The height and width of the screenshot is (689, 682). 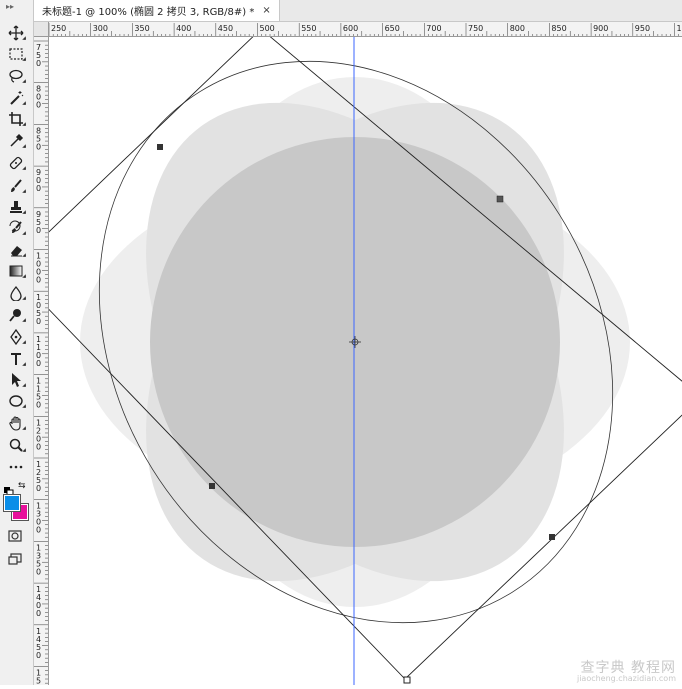 What do you see at coordinates (12, 503) in the screenshot?
I see `foreground-color-swatch` at bounding box center [12, 503].